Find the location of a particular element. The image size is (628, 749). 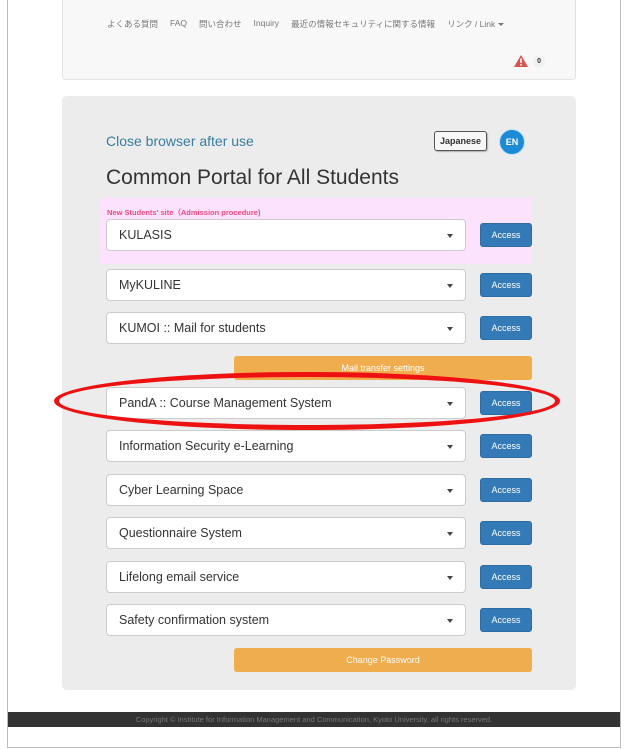

service-select-panda: PandA :: Course Management System is located at coordinates (286, 403).